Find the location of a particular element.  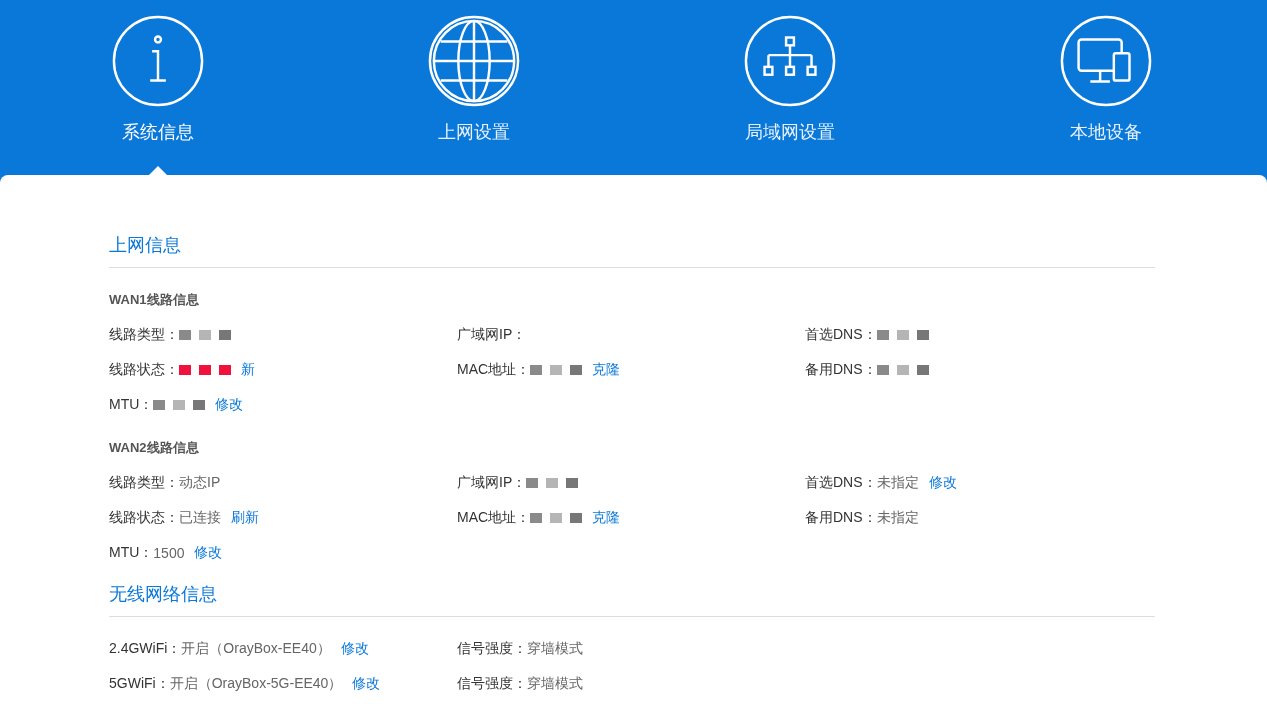

action-link: 新 is located at coordinates (248, 369).